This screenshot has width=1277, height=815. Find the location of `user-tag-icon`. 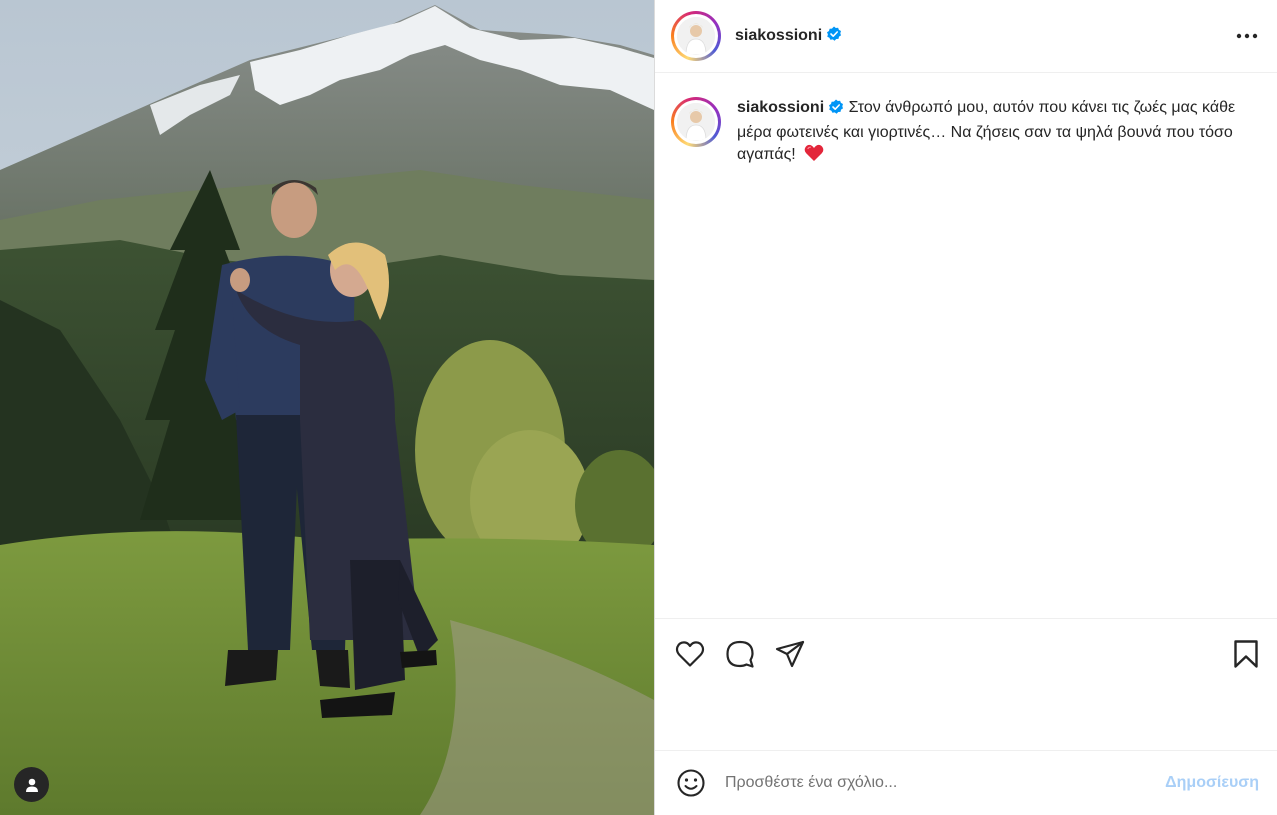

user-tag-icon is located at coordinates (31, 785).